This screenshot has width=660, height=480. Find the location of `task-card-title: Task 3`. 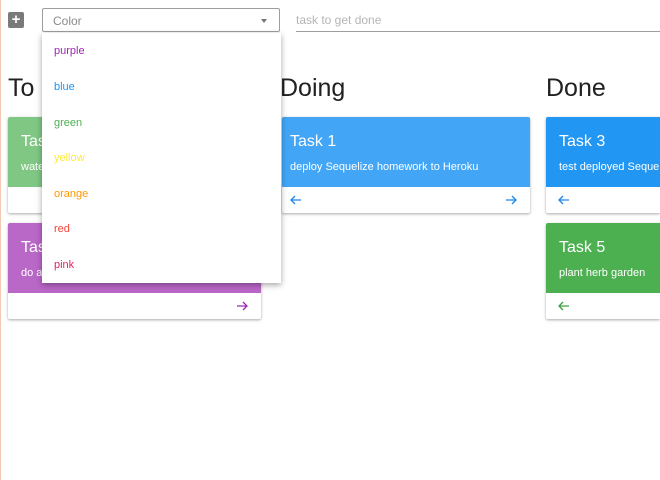

task-card-title: Task 3 is located at coordinates (582, 141).